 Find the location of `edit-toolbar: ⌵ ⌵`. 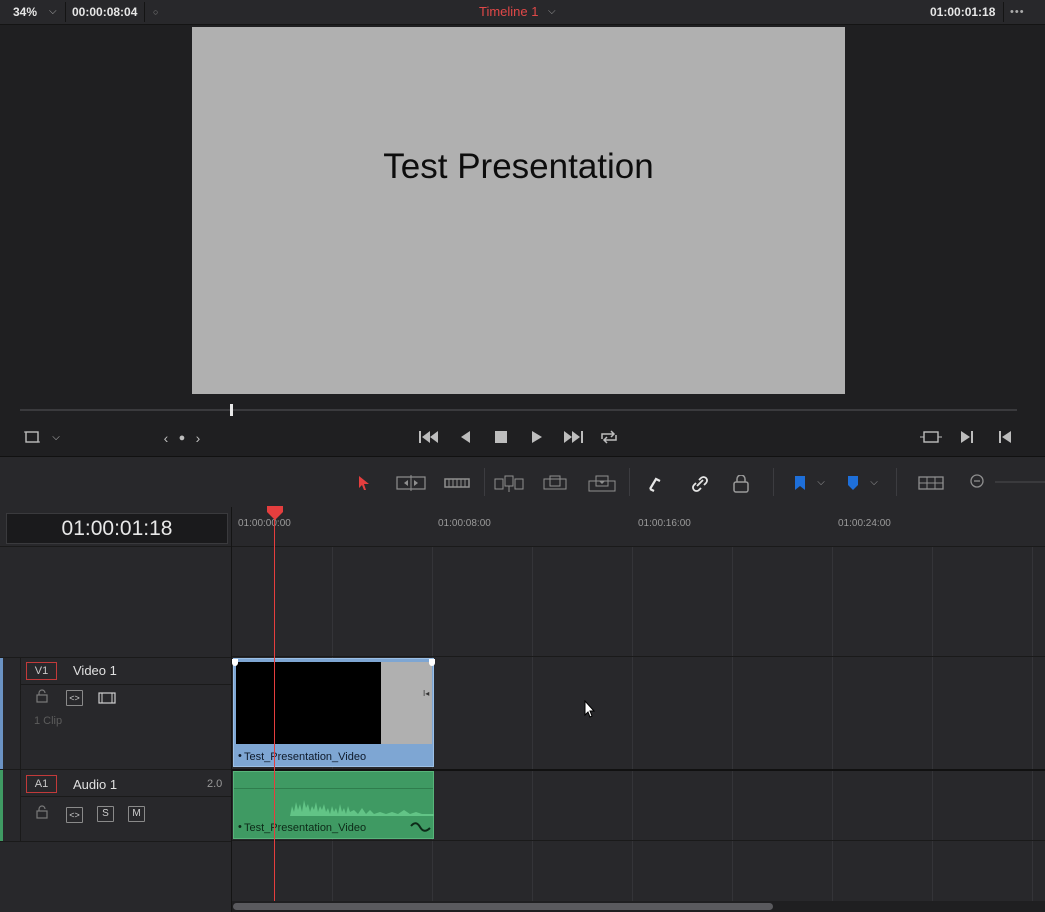

edit-toolbar: ⌵ ⌵ is located at coordinates (522, 482).